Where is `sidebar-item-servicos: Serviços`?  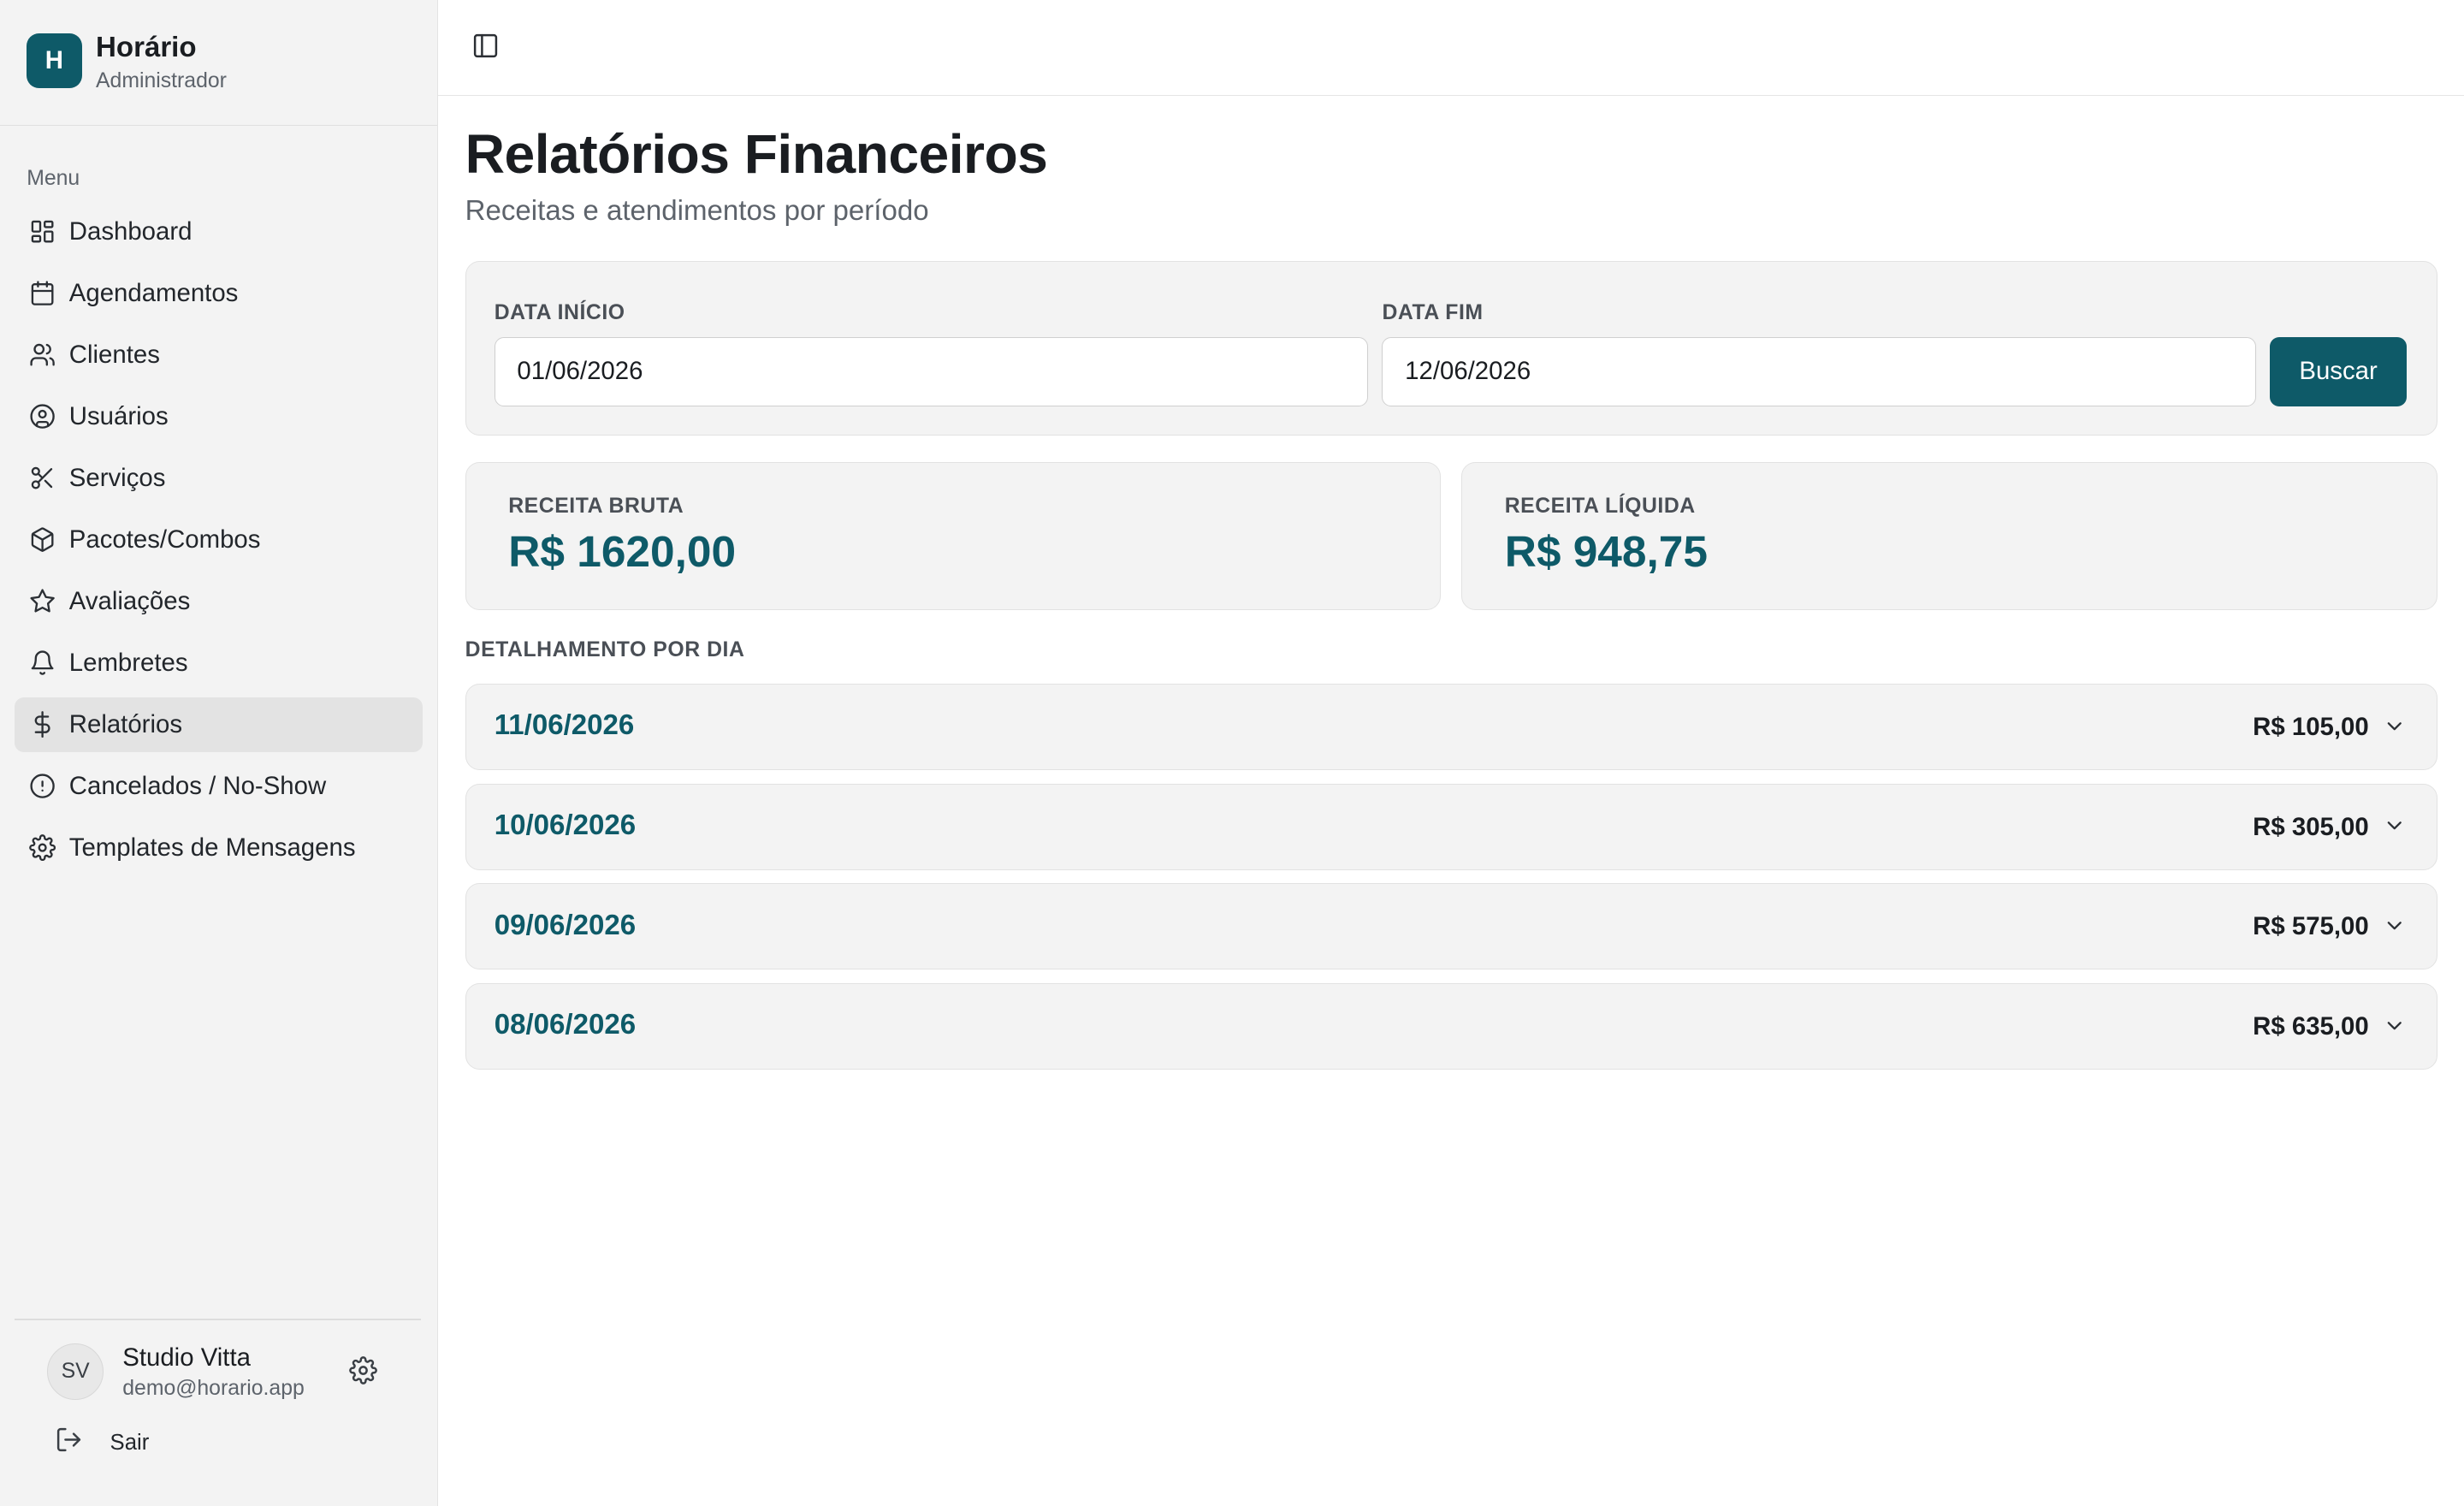
sidebar-item-servicos: Serviços is located at coordinates (219, 479).